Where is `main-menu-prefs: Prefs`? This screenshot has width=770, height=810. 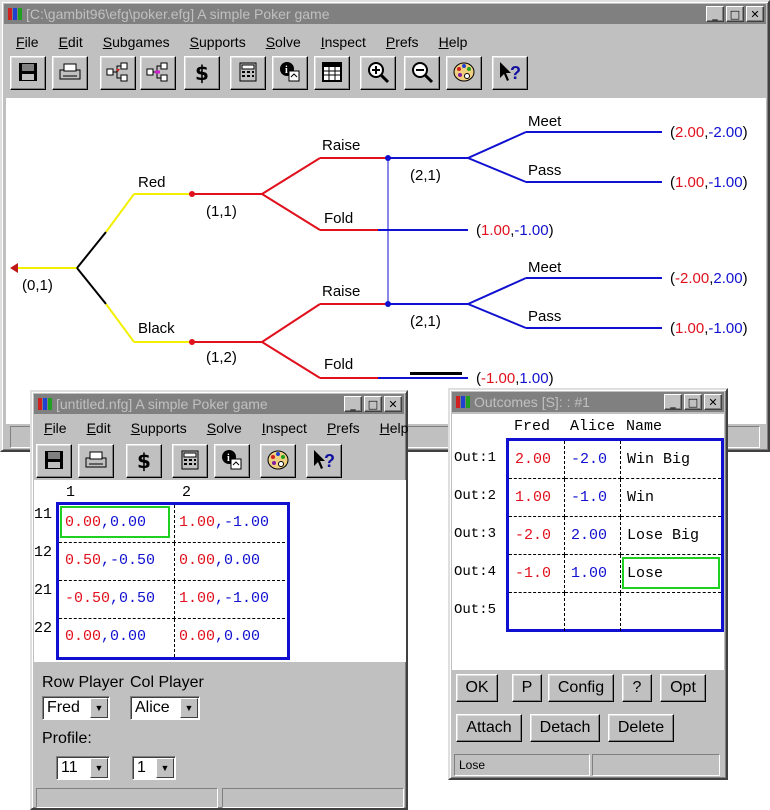 main-menu-prefs: Prefs is located at coordinates (402, 42).